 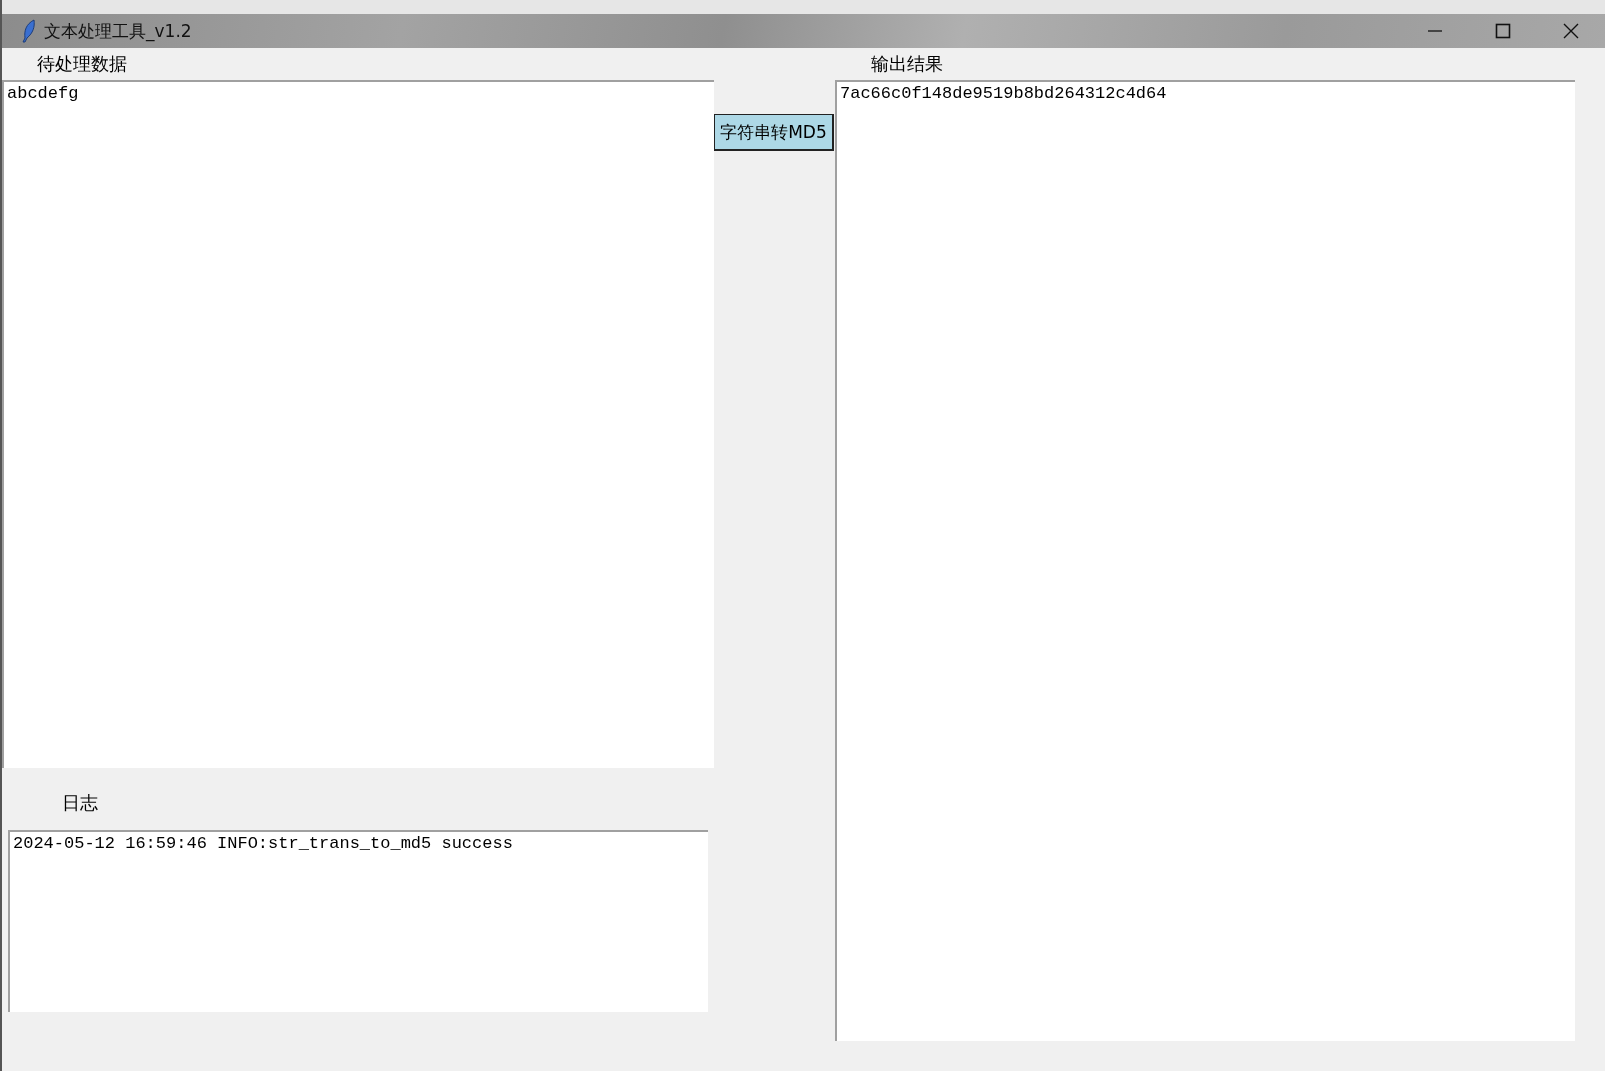 I want to click on log-label: 日志, so click(x=80, y=803).